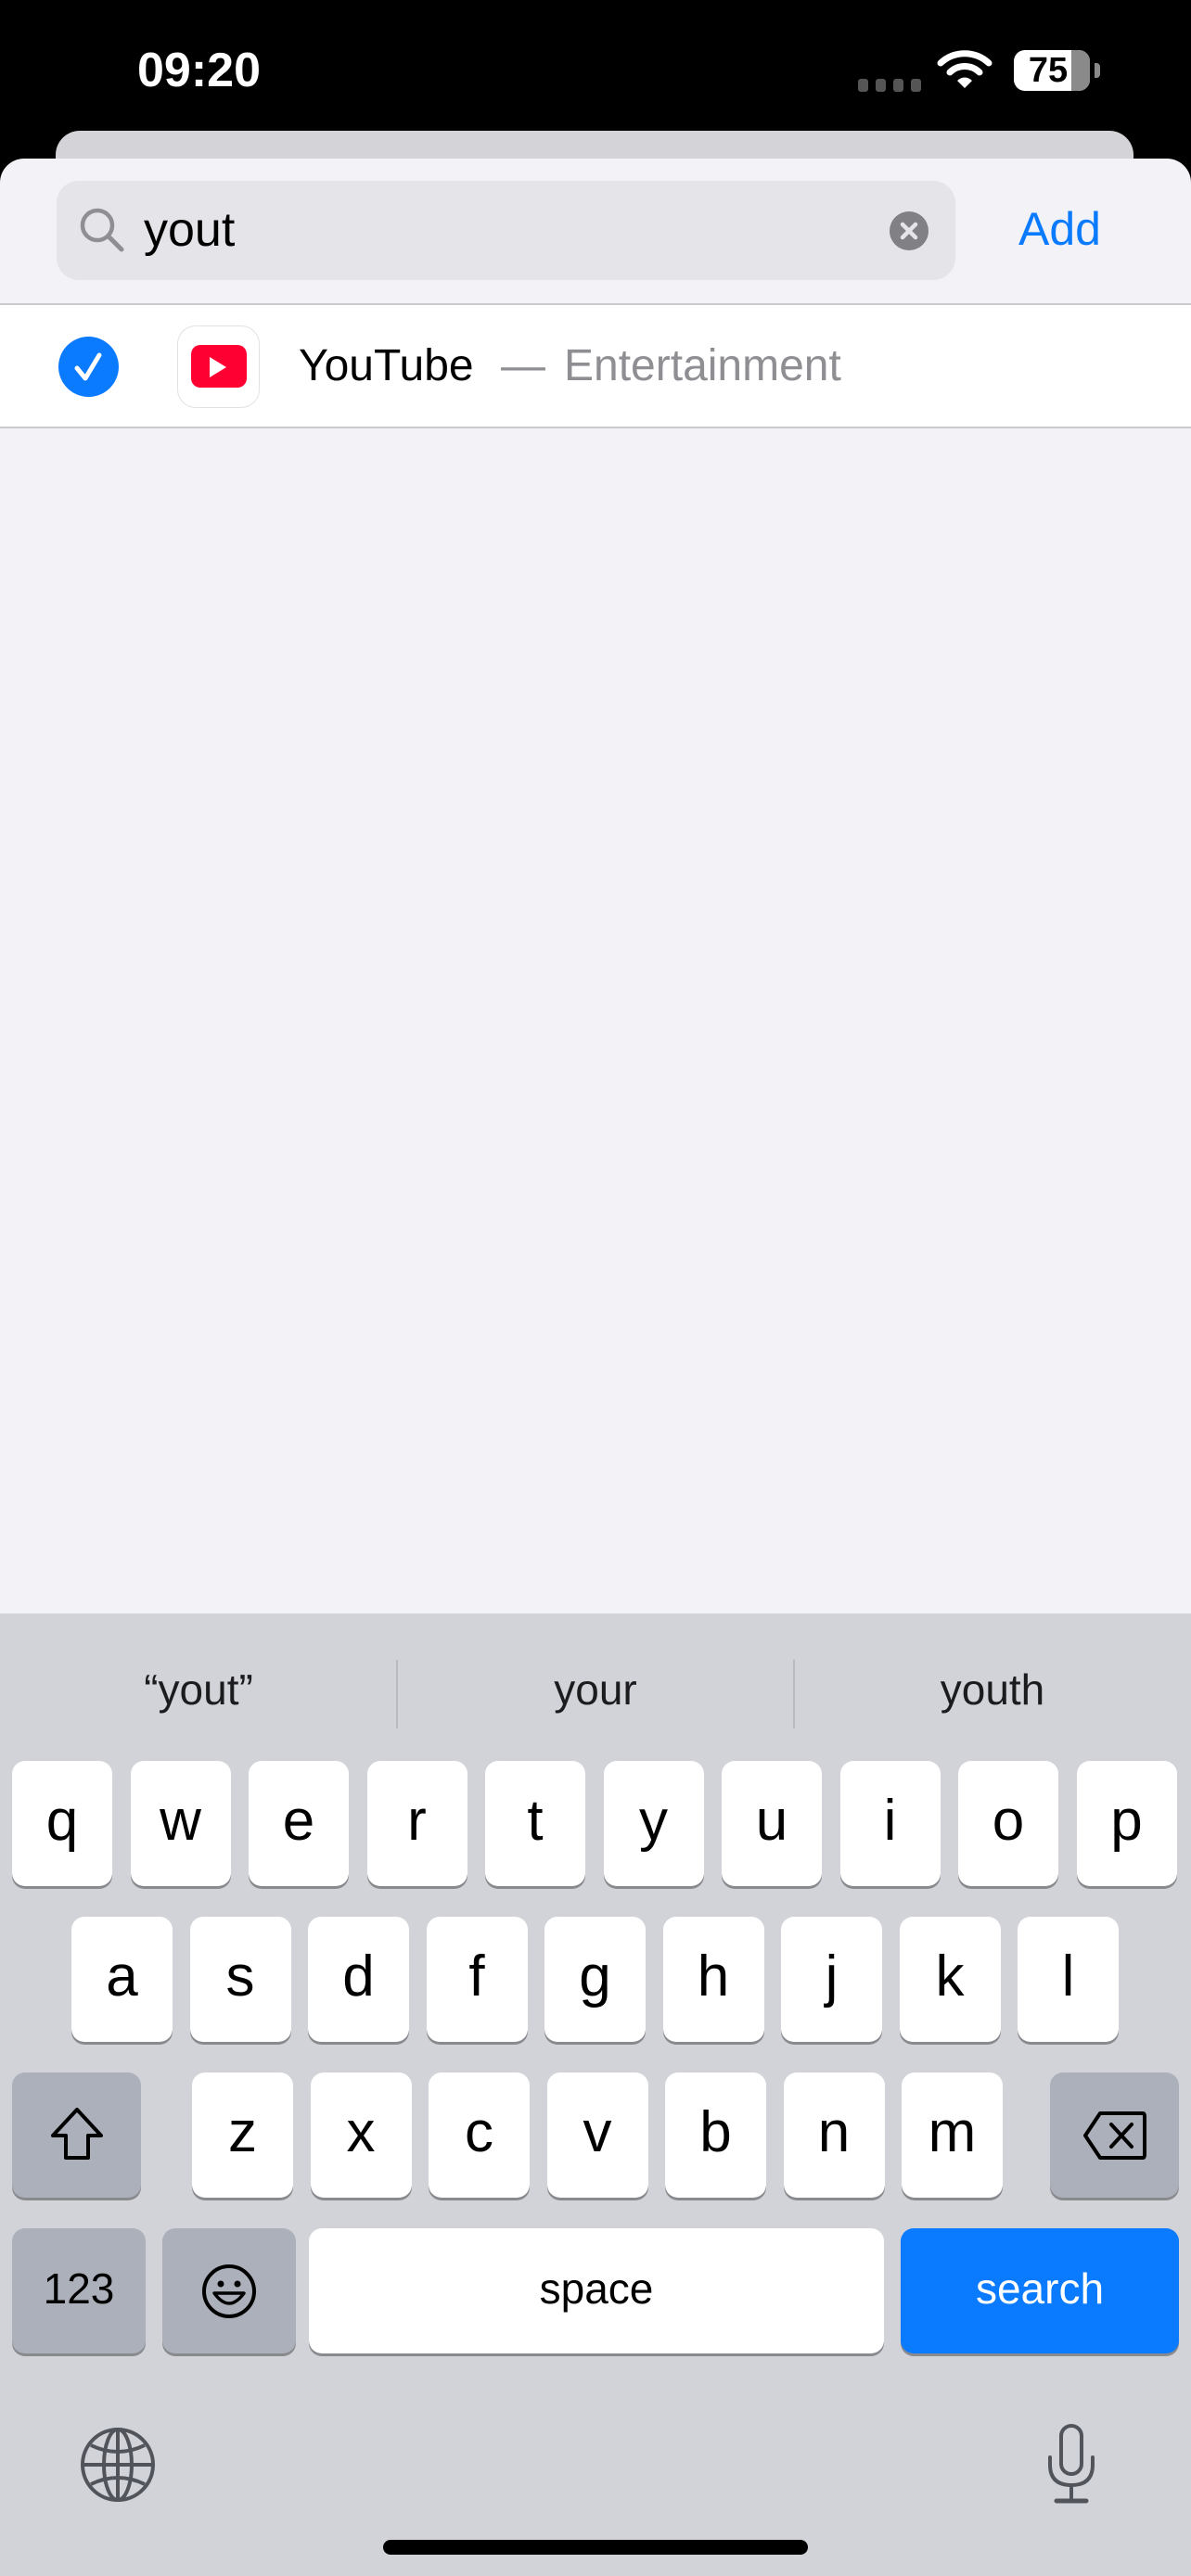 Image resolution: width=1191 pixels, height=2576 pixels. I want to click on status-time: 09:20, so click(199, 71).